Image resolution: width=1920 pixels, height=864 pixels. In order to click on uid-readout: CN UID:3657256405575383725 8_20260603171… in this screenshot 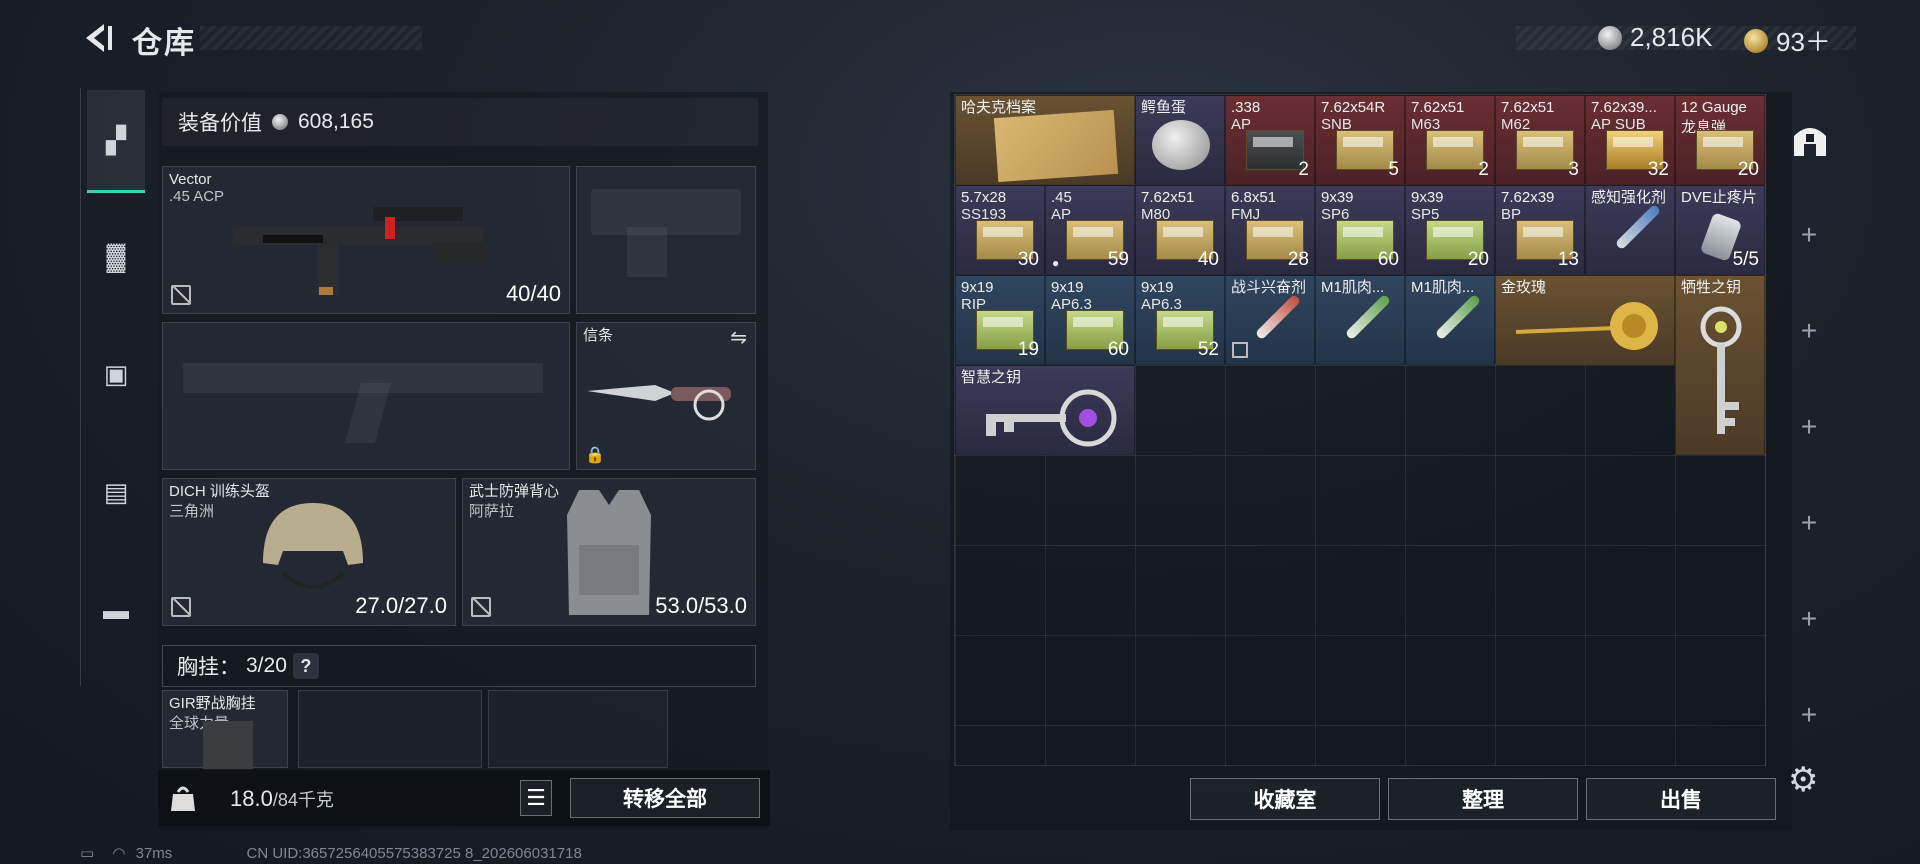, I will do `click(414, 853)`.